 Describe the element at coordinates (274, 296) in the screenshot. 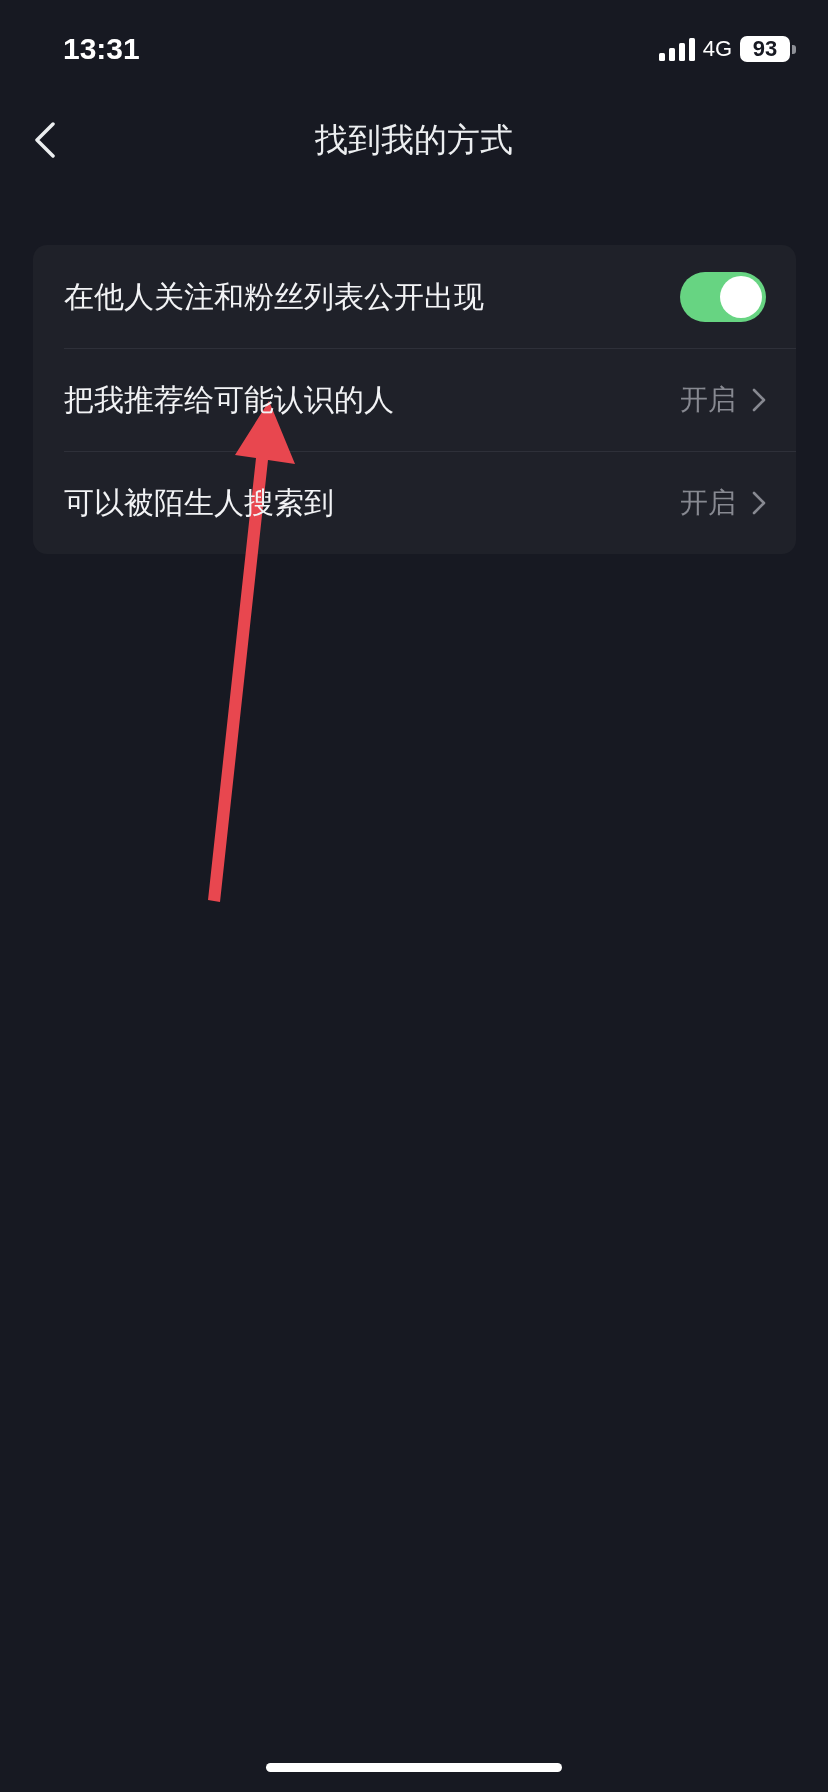

I see `setting-label: 在他人关注和粉丝列表公开出现` at that location.